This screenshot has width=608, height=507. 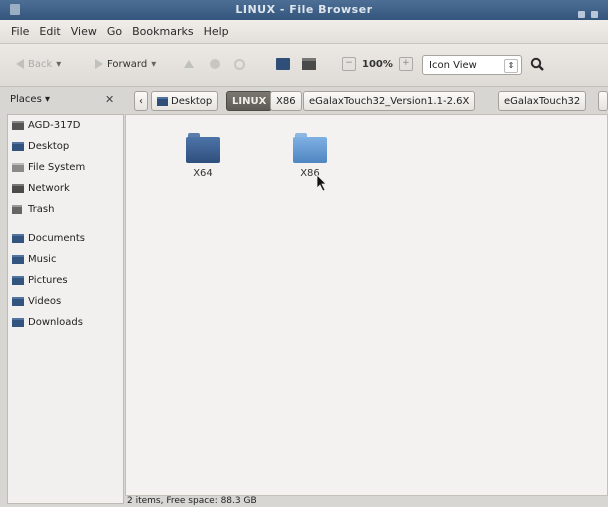 I want to click on window-title: LINUX - File Browser, so click(x=304, y=9).